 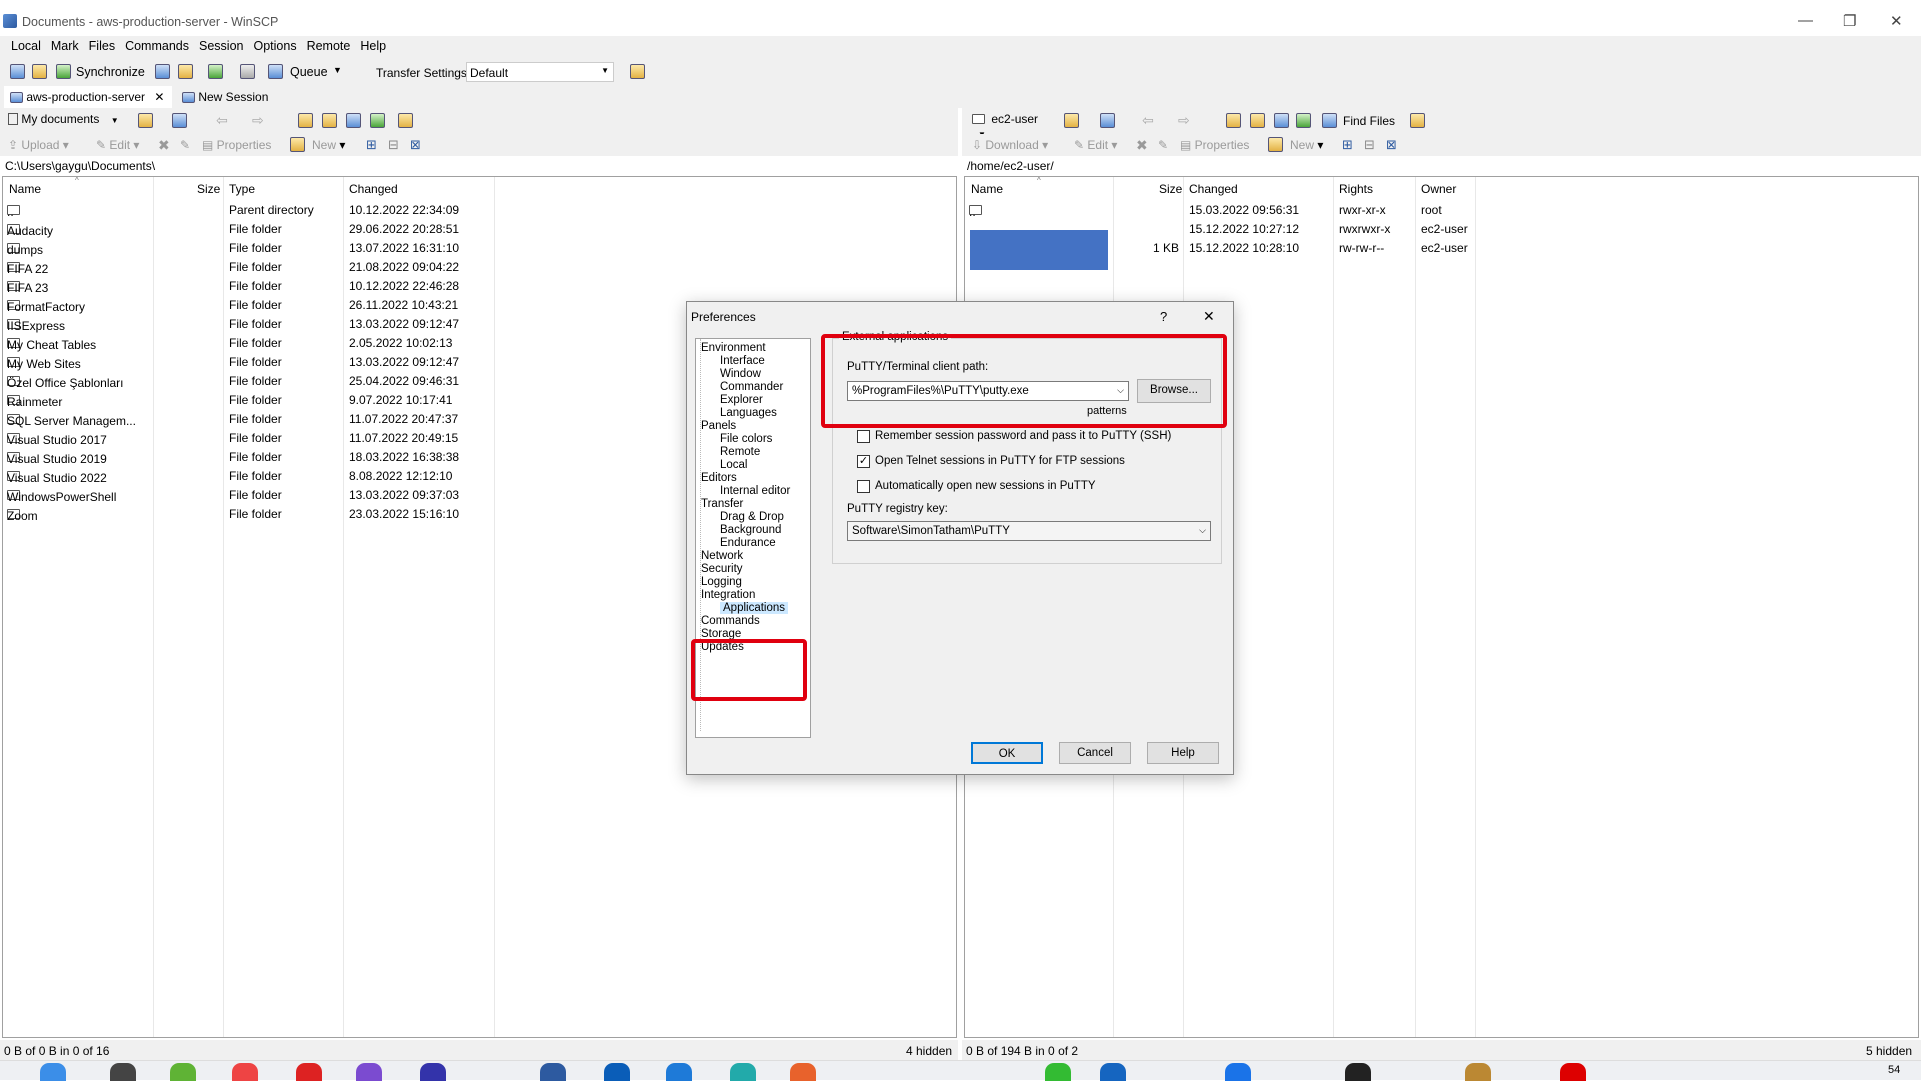 I want to click on tree-item-editors: Editors, so click(x=719, y=478).